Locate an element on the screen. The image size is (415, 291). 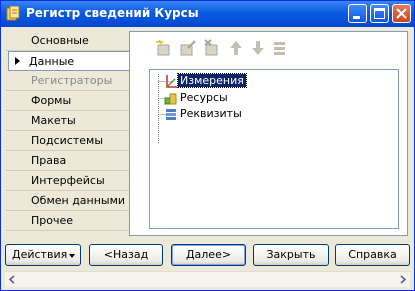
back-button: <Назад is located at coordinates (126, 255).